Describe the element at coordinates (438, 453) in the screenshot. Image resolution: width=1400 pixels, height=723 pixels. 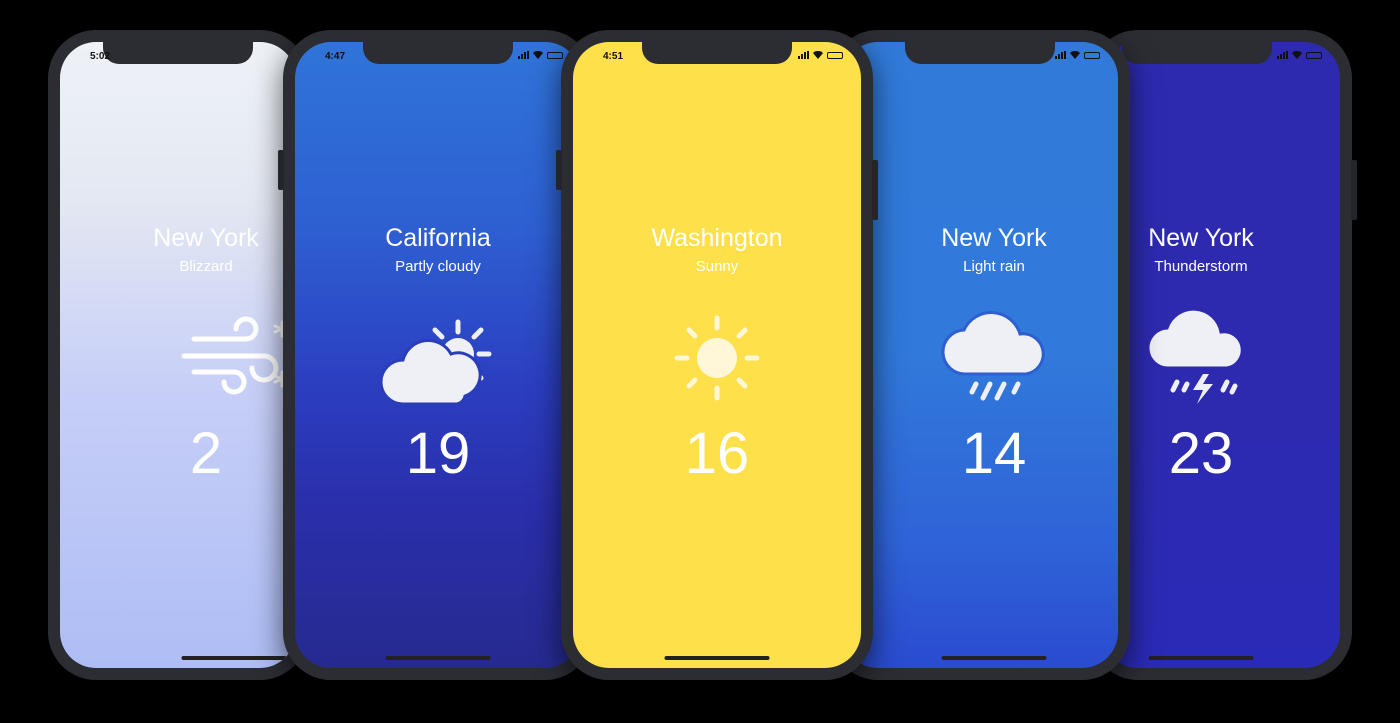
I see `temperature: 19` at that location.